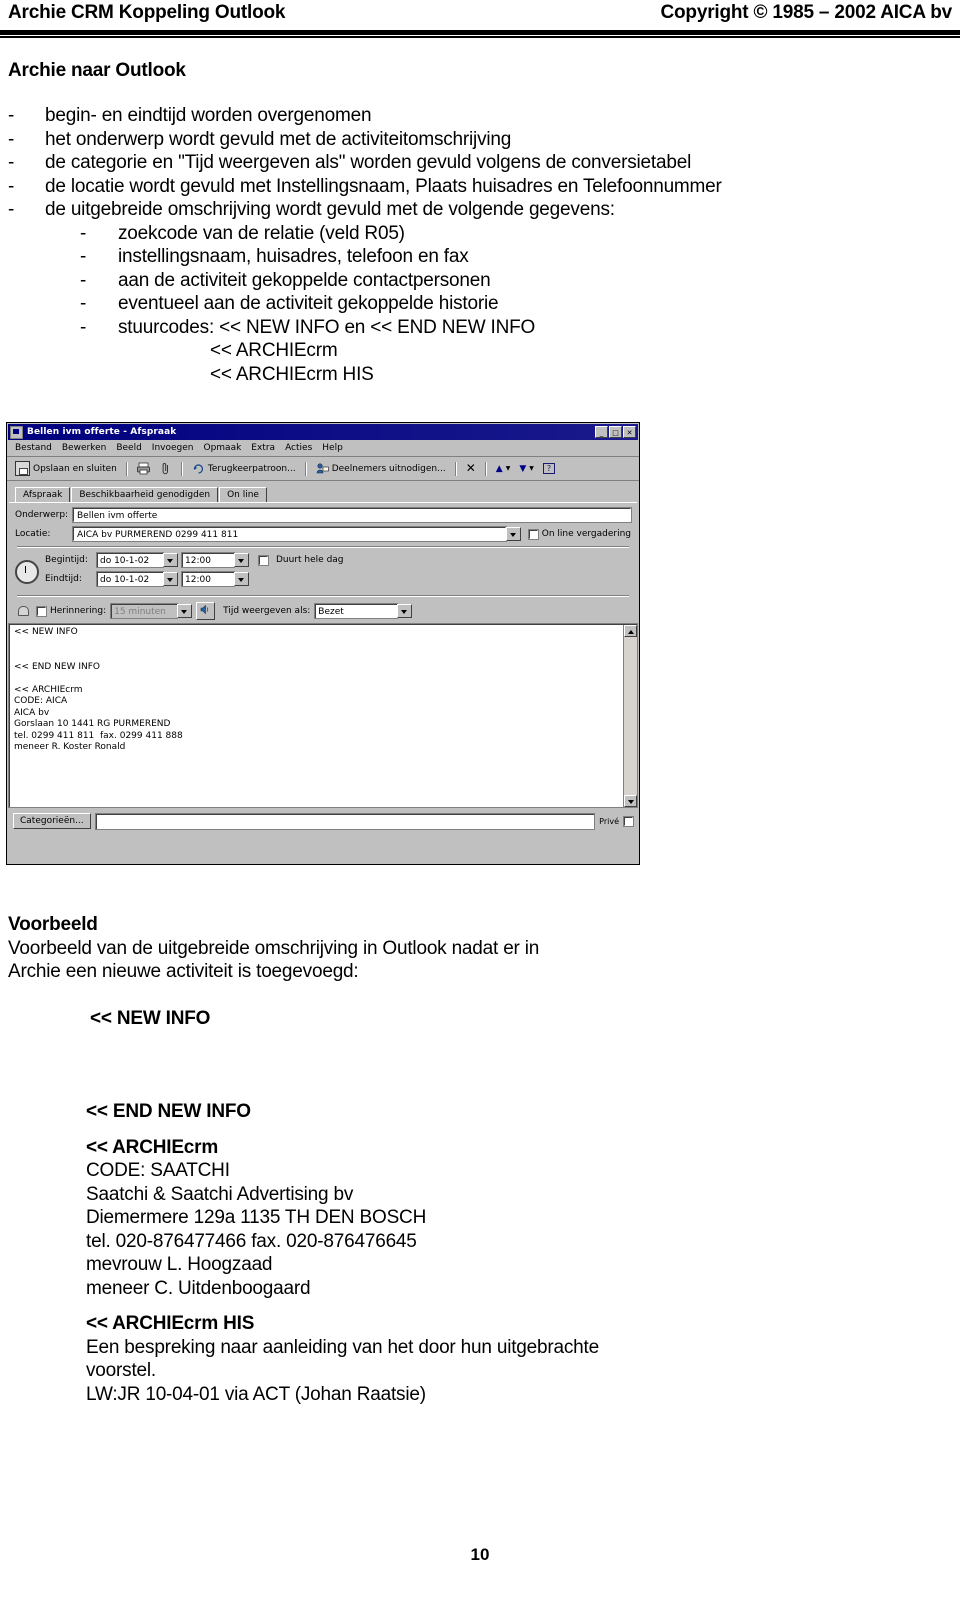 The height and width of the screenshot is (1606, 960). Describe the element at coordinates (241, 579) in the screenshot. I see `end-time-chevron-down-icon` at that location.